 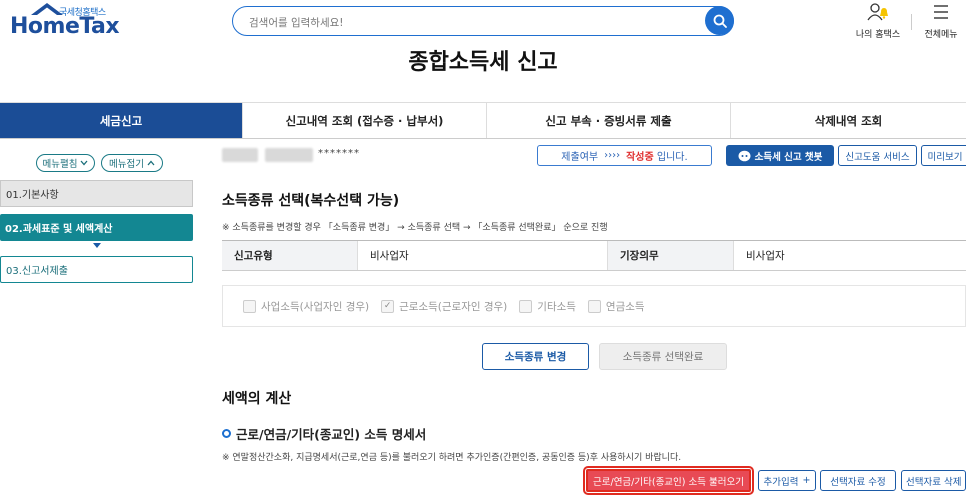 What do you see at coordinates (257, 399) in the screenshot?
I see `tax-calc-title: 세액의 계산` at bounding box center [257, 399].